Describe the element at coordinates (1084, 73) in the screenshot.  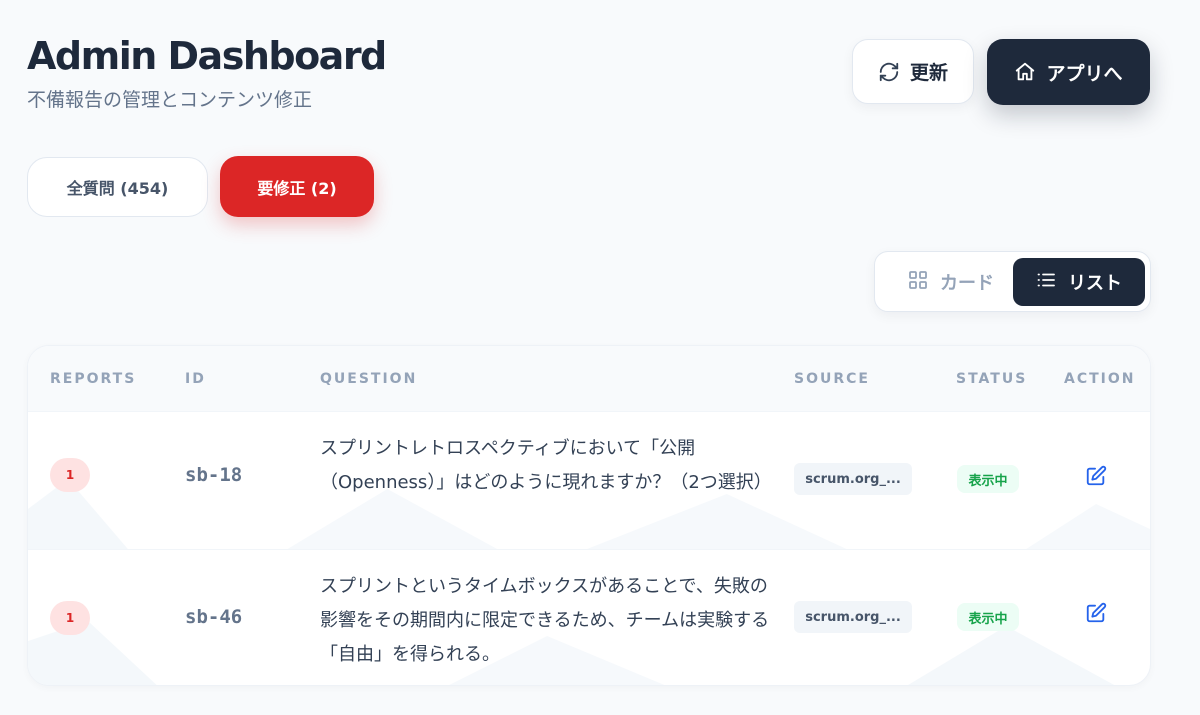
I see `go-to-app-label: アプリへ` at that location.